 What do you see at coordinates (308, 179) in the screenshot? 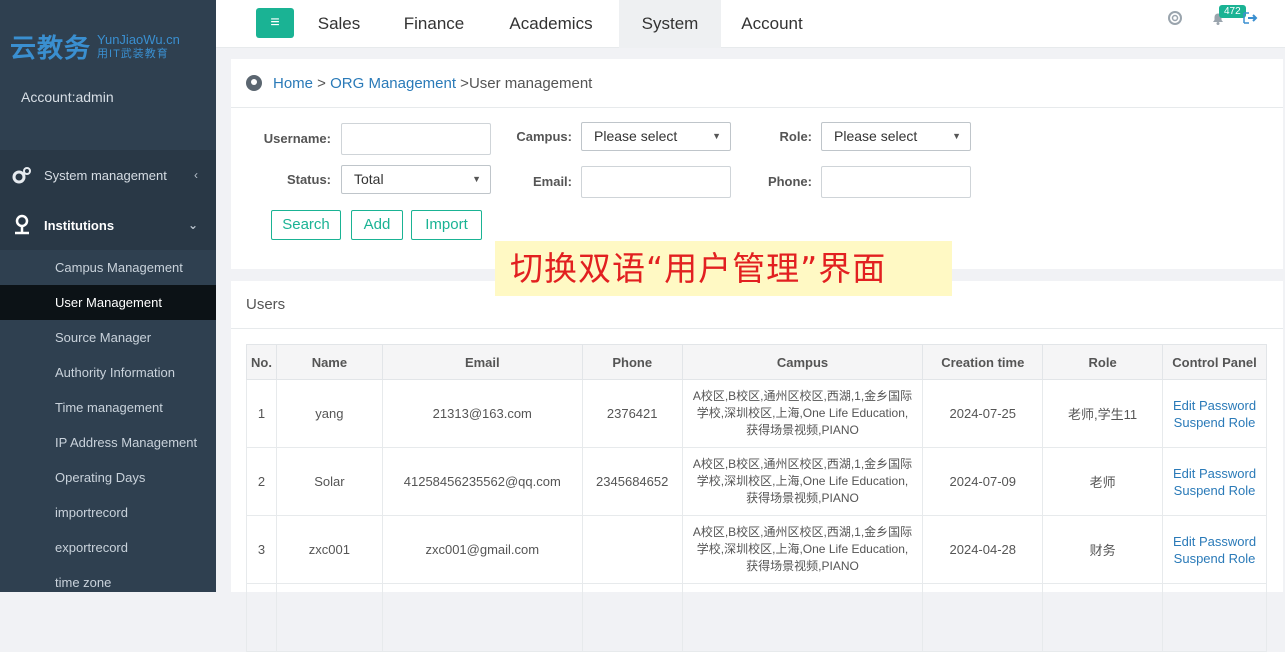
I see `status-label: Status:` at bounding box center [308, 179].